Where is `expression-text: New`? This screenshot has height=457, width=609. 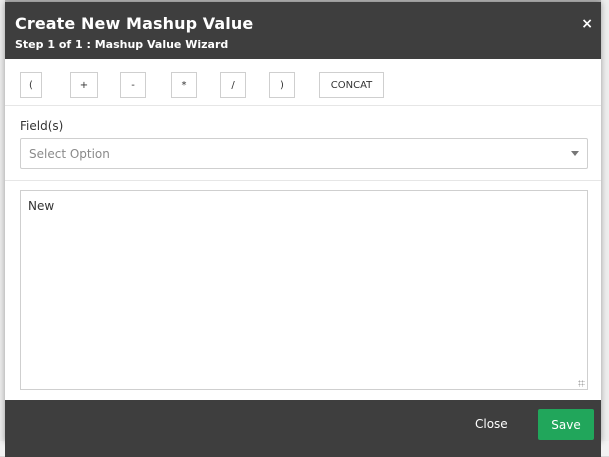 expression-text: New is located at coordinates (41, 206).